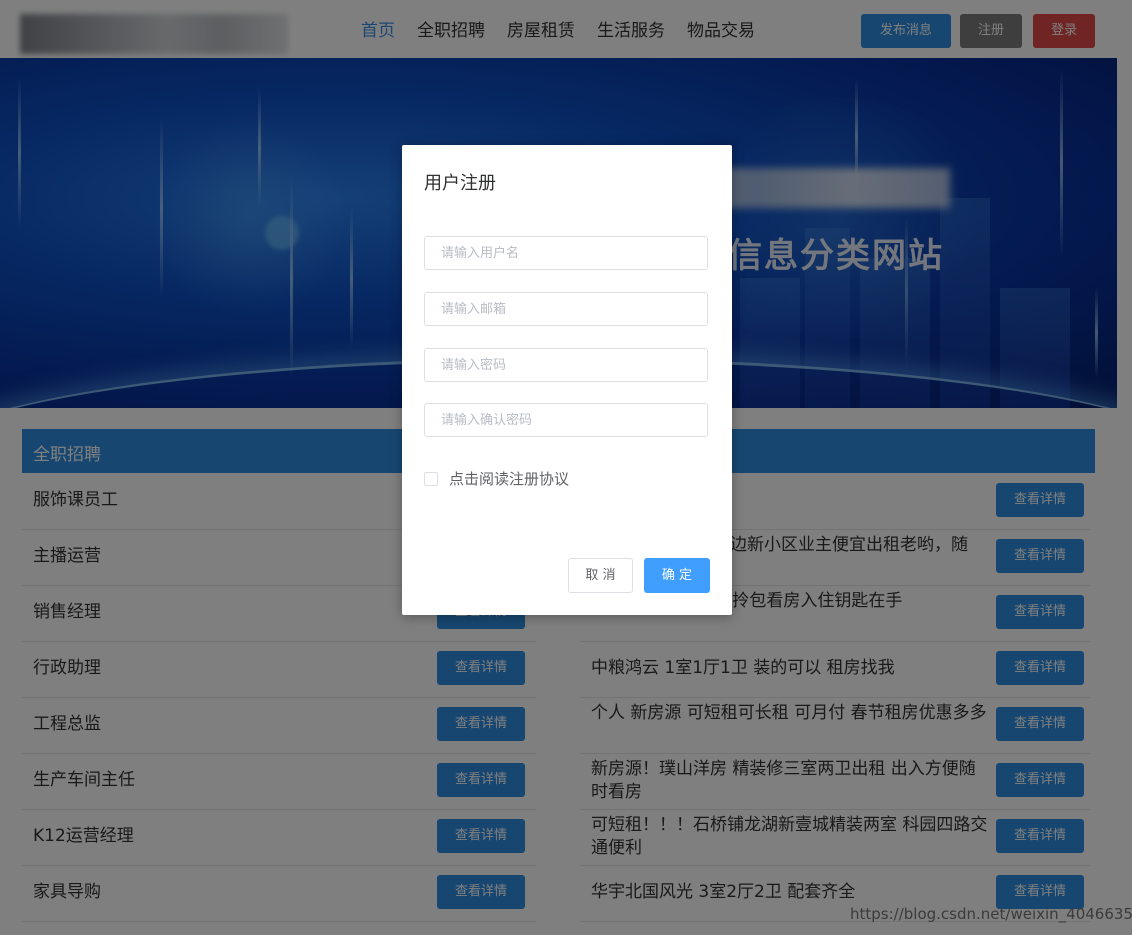  Describe the element at coordinates (566, 365) in the screenshot. I see `password-input` at that location.